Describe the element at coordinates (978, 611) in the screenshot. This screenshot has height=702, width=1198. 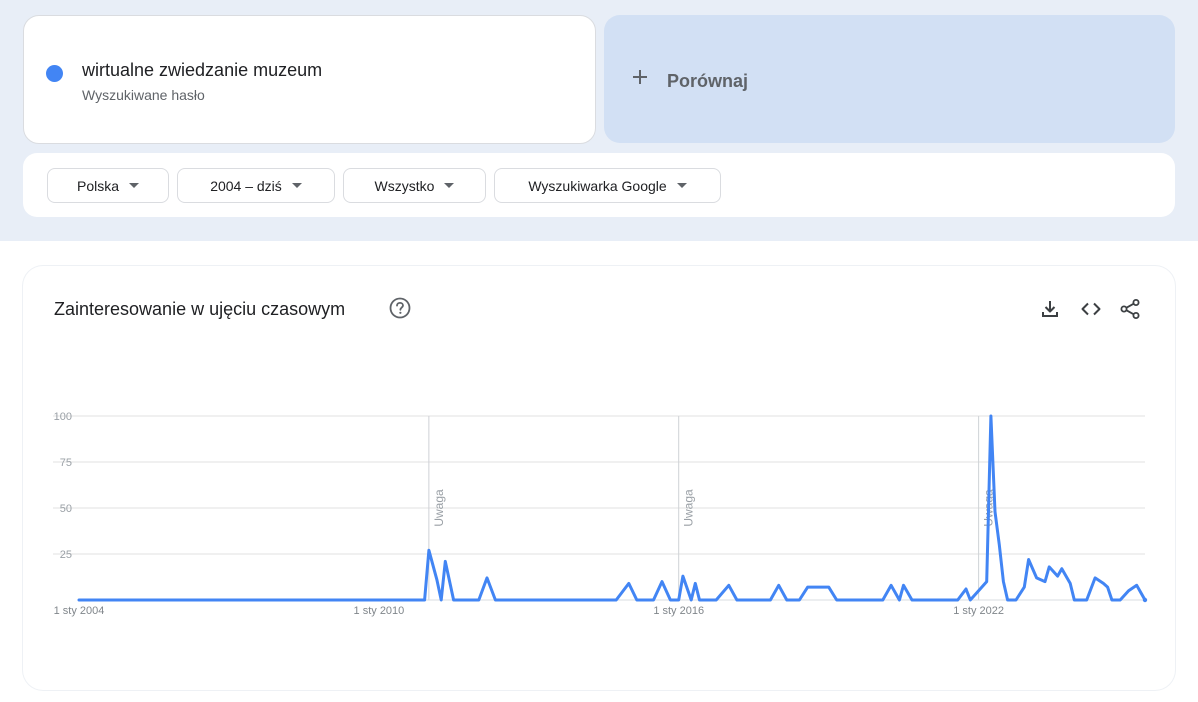
I see `x-tick-label: 1 sty 2022` at that location.